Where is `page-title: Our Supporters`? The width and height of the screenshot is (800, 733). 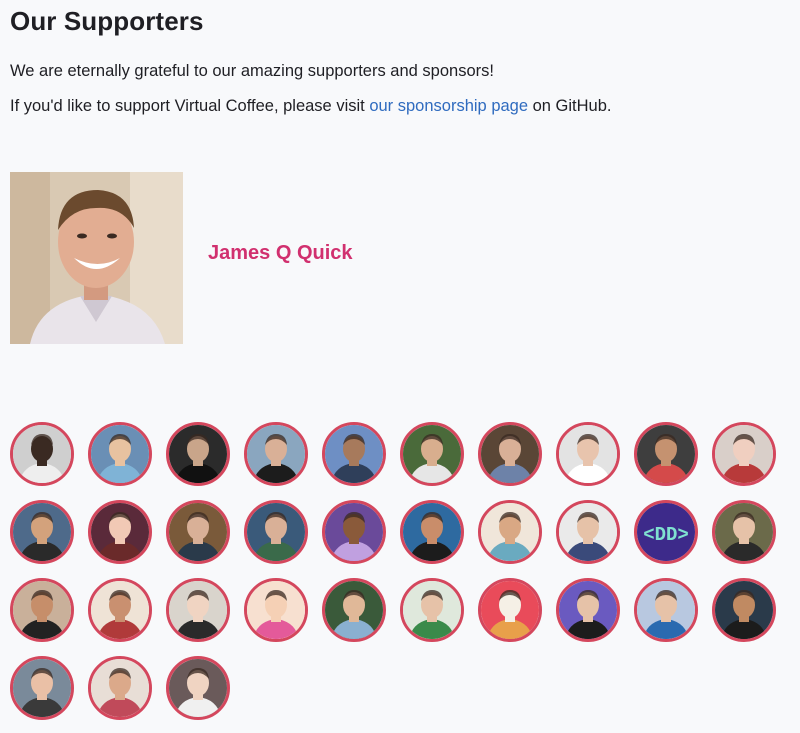
page-title: Our Supporters is located at coordinates (107, 21).